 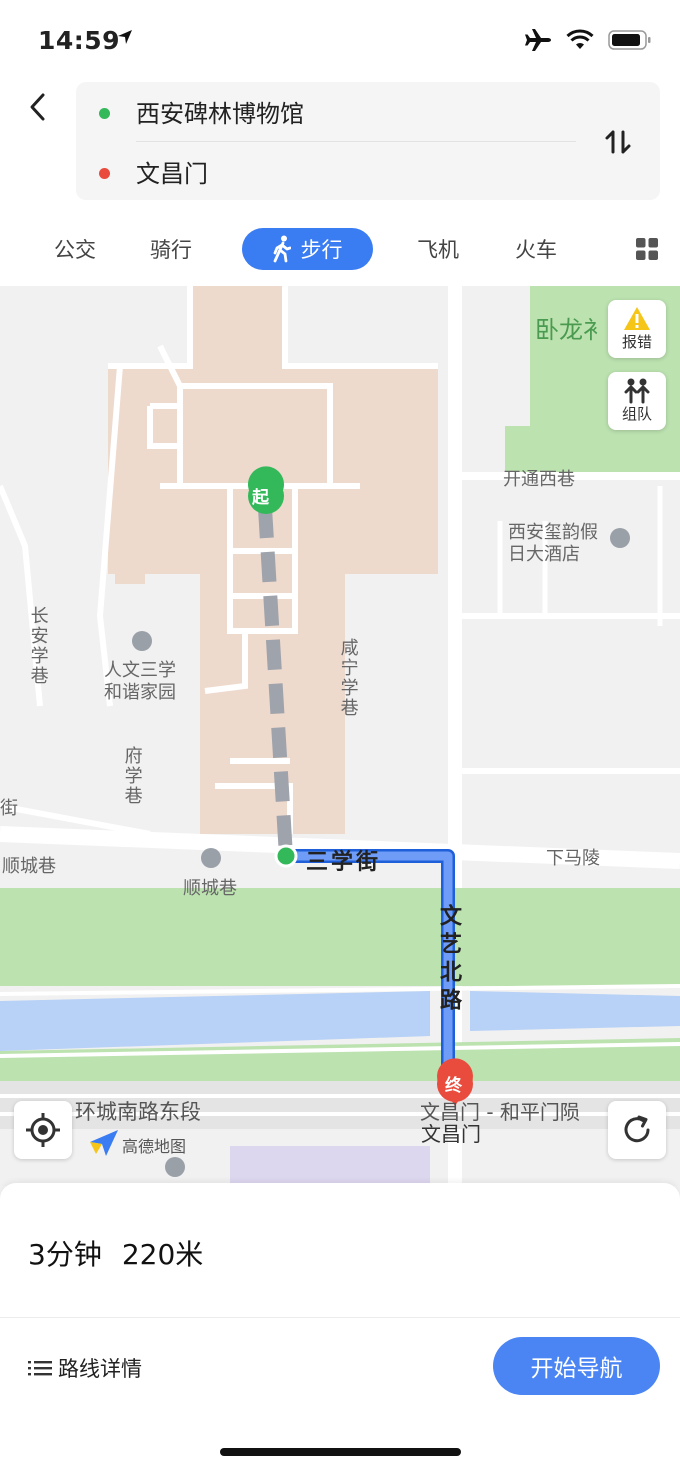 I want to click on map-label-kaitong: 开通西巷, so click(x=539, y=479).